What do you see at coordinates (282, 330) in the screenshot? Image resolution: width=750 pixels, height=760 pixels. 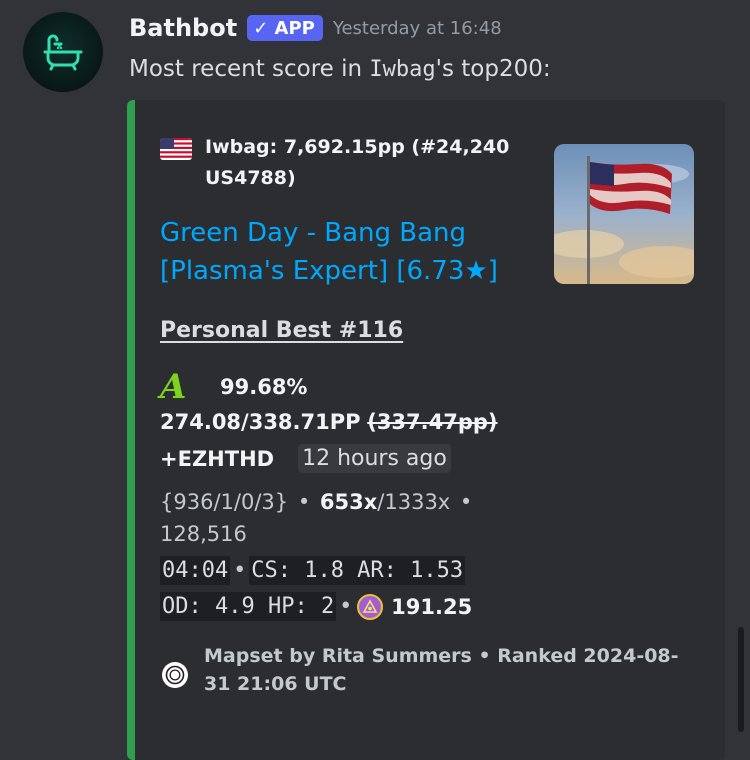 I see `personal-best-label: Personal Best #116` at bounding box center [282, 330].